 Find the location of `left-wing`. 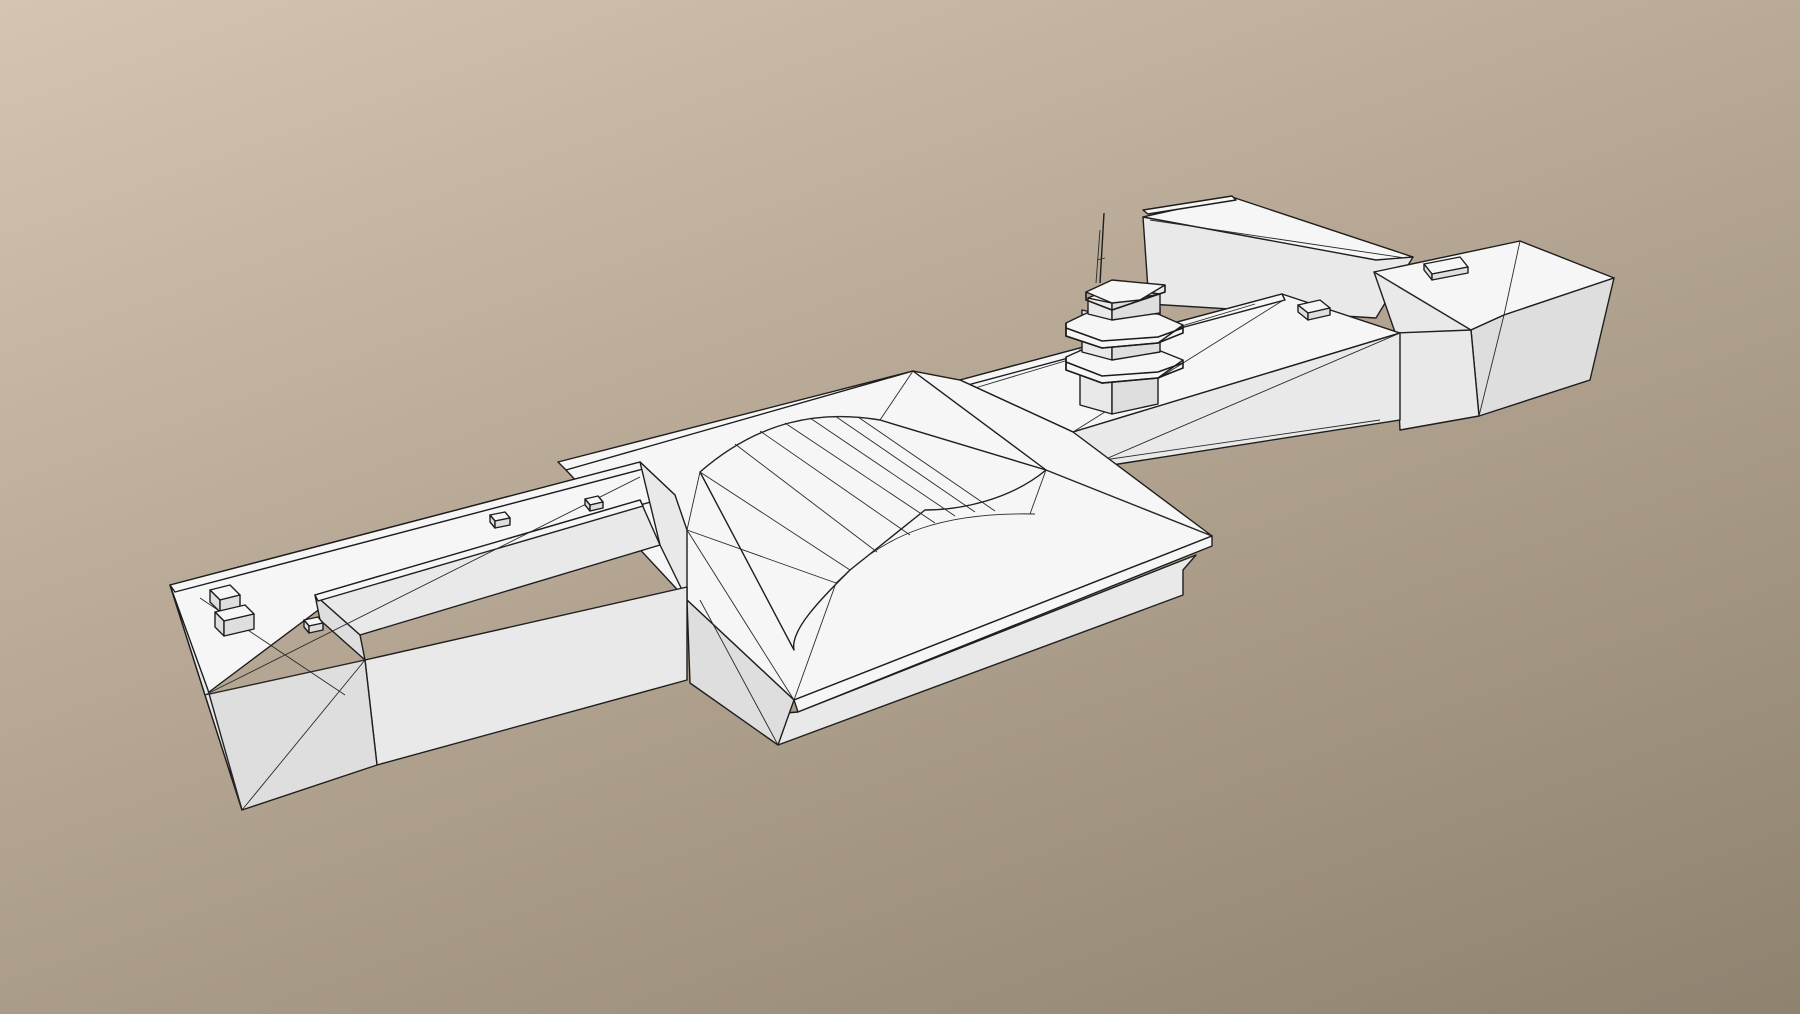

left-wing is located at coordinates (428, 636).